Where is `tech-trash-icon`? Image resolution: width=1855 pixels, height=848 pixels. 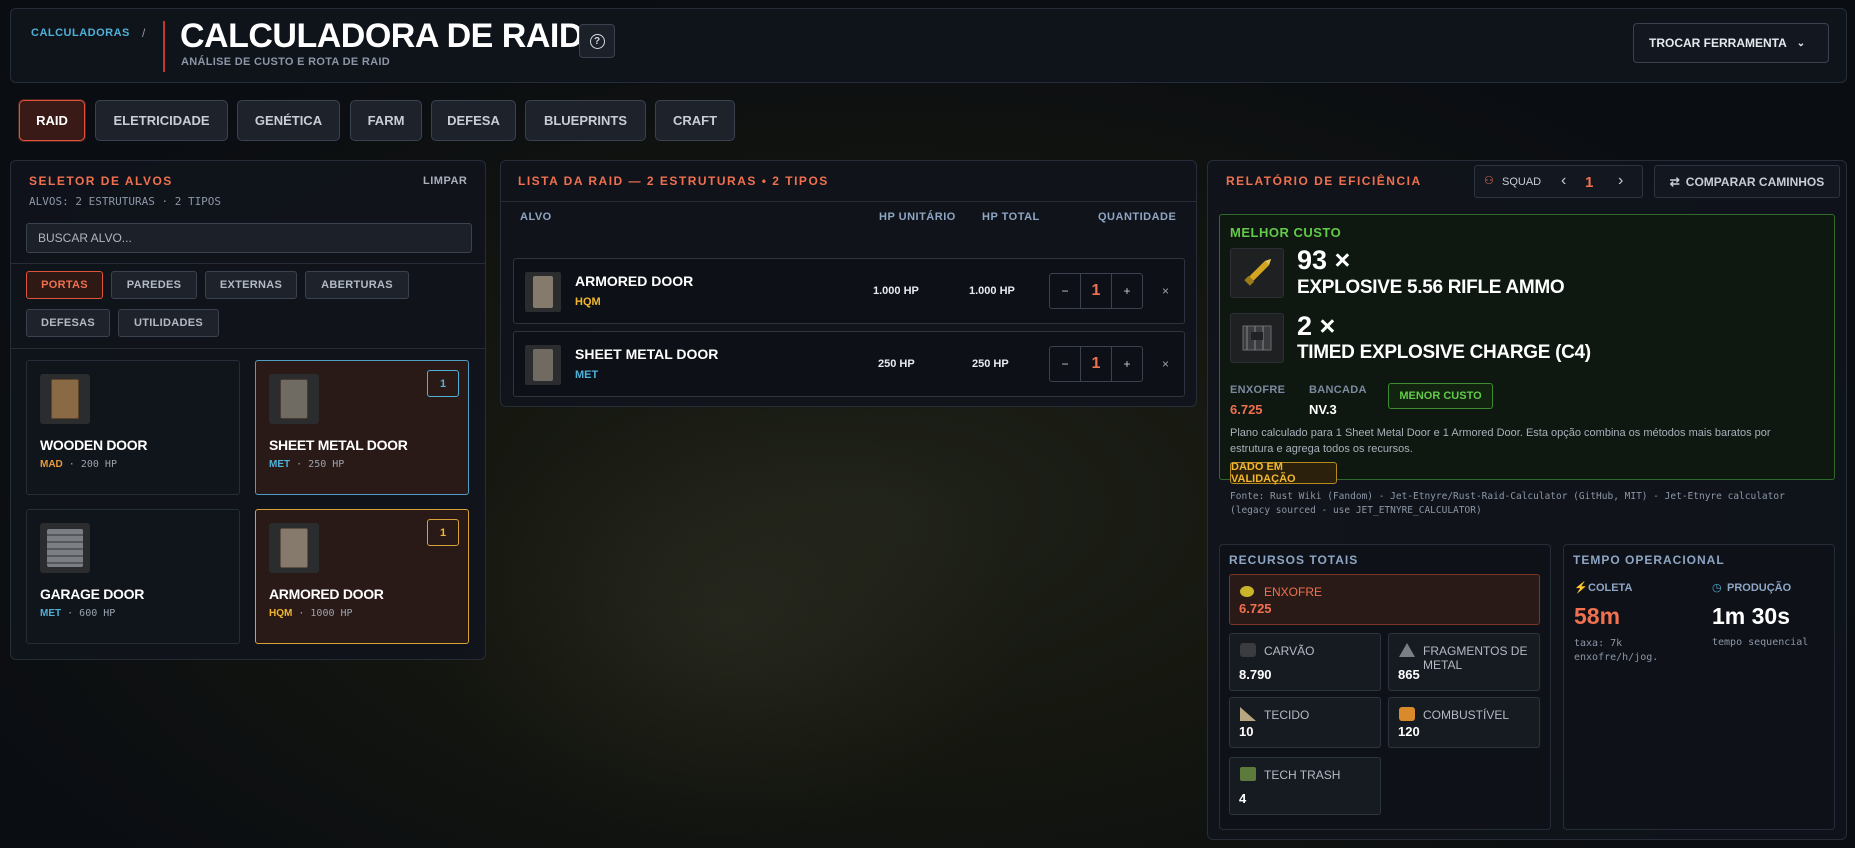
tech-trash-icon is located at coordinates (1248, 774).